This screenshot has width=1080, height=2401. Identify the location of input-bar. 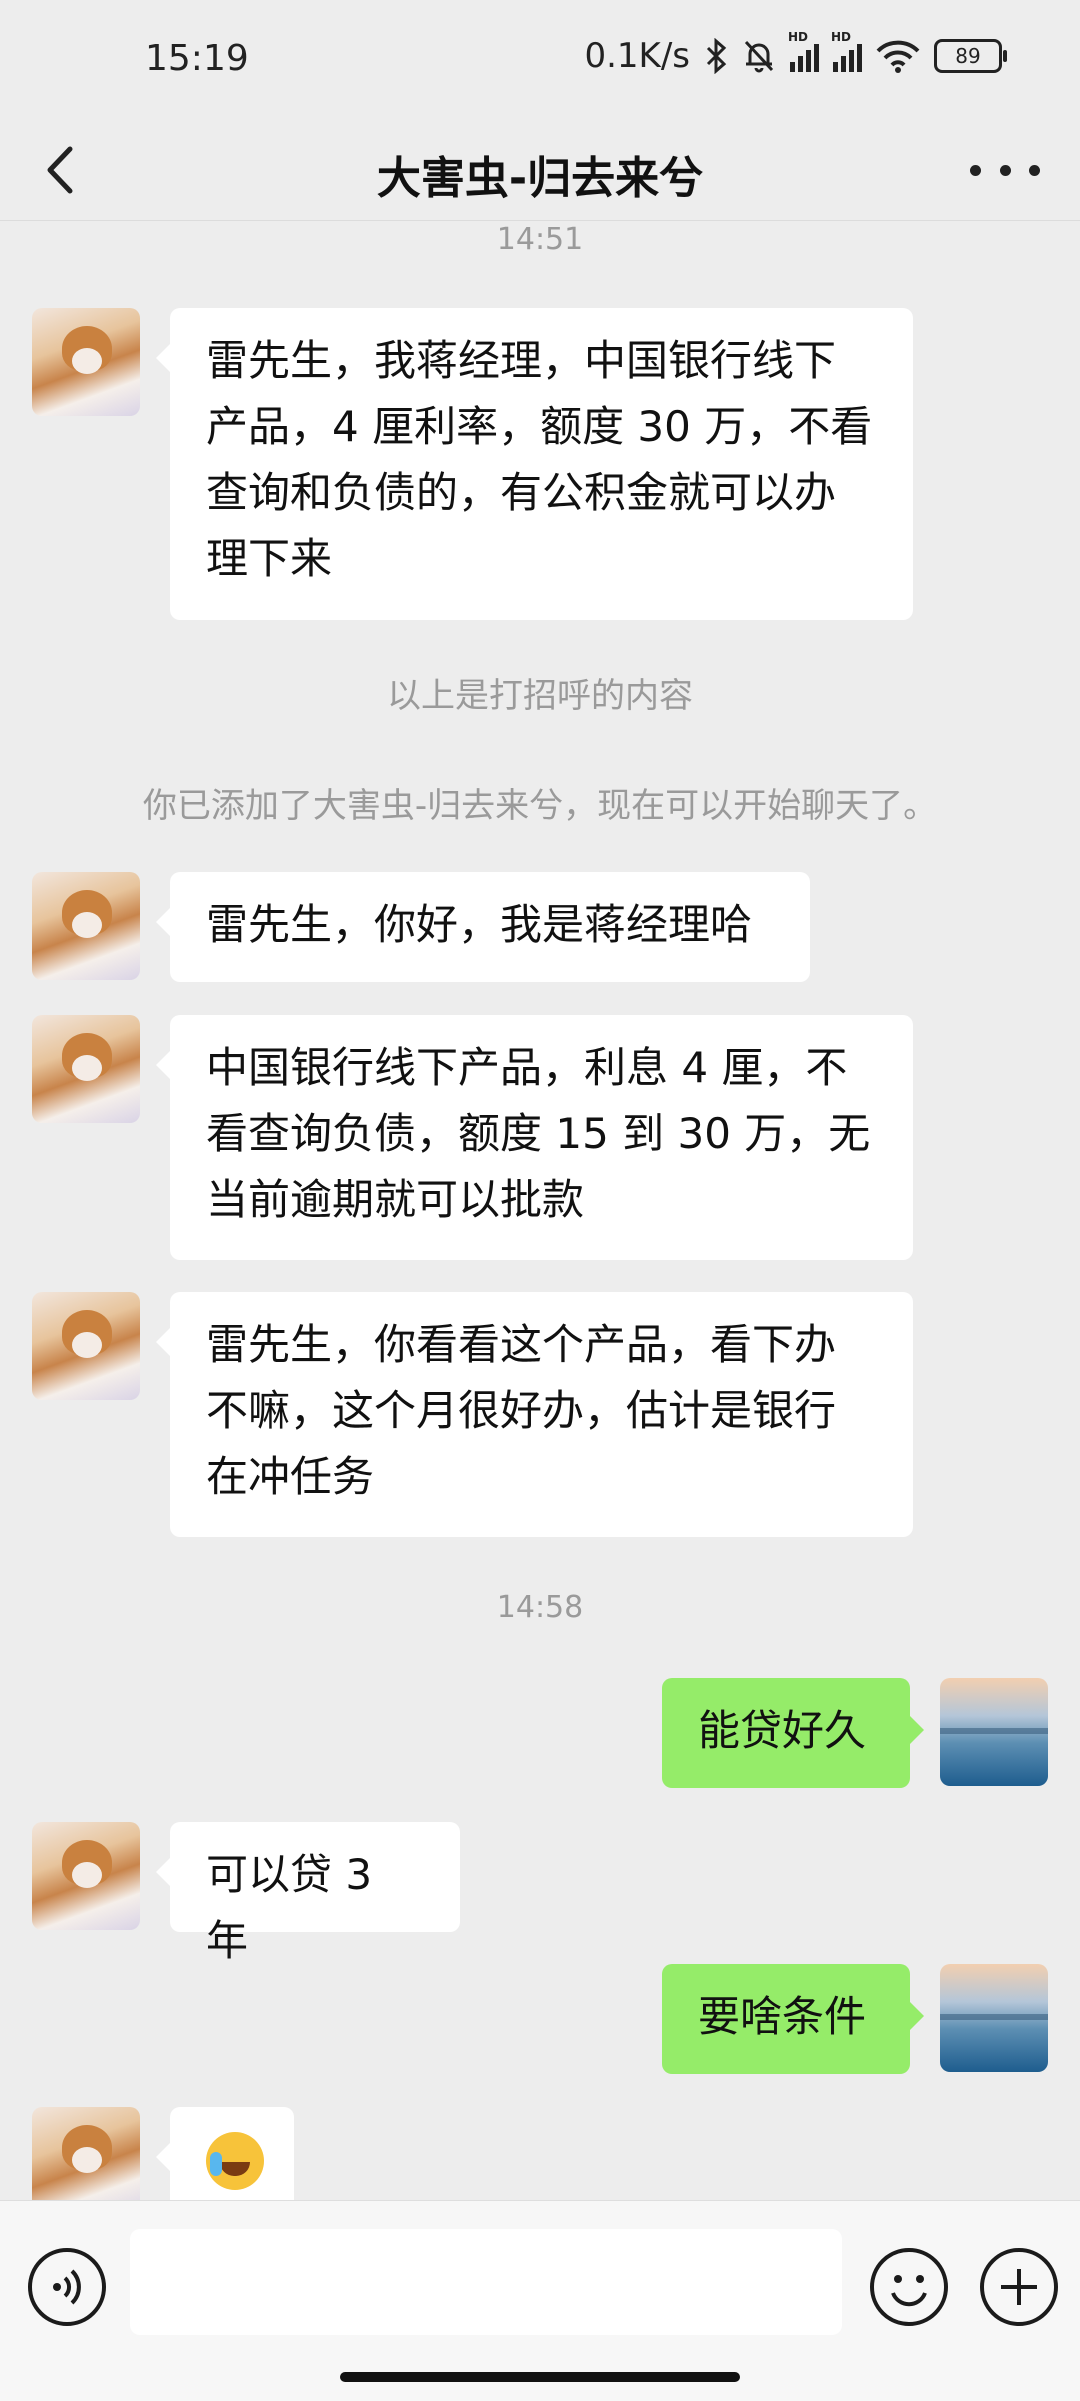
(540, 2300).